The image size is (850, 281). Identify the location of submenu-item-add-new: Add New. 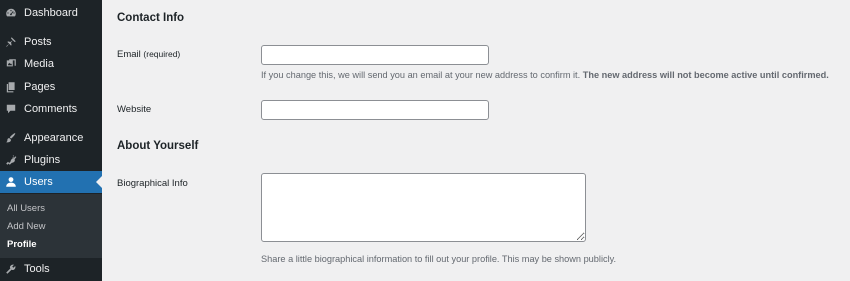
(26, 226).